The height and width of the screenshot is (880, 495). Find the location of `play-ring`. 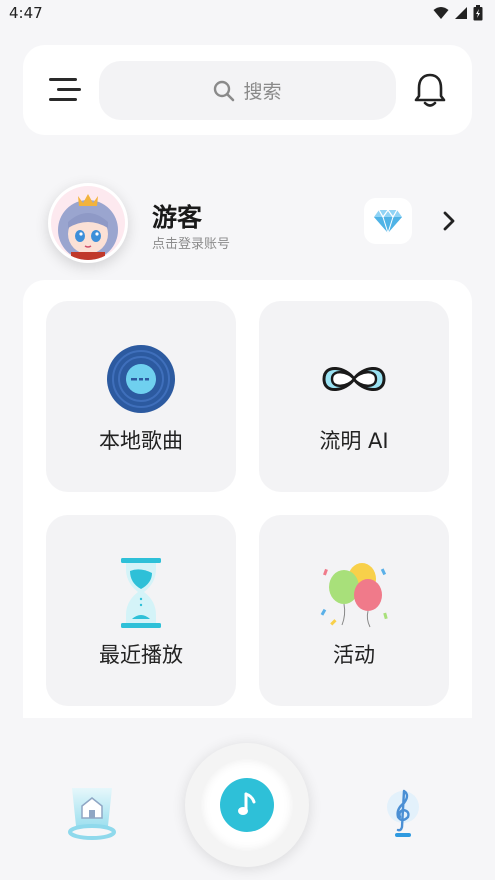

play-ring is located at coordinates (247, 805).